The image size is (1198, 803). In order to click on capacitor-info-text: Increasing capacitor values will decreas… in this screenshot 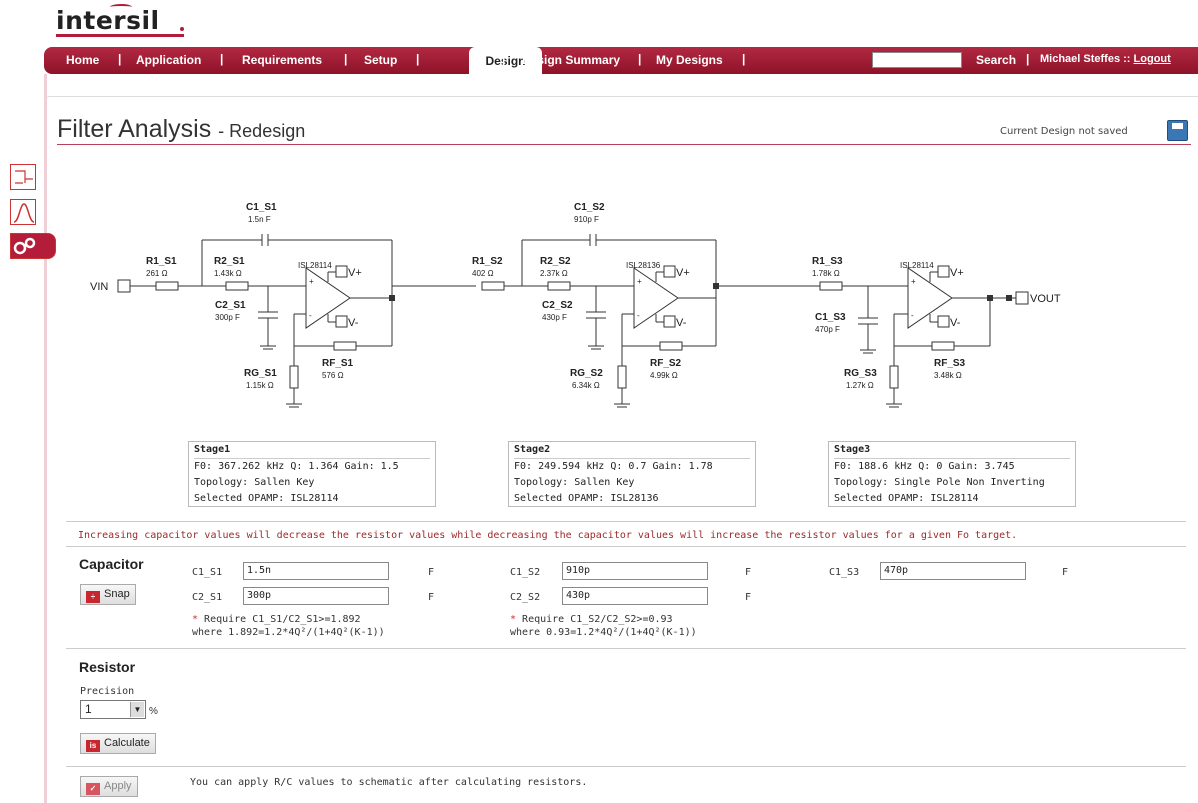, I will do `click(548, 535)`.